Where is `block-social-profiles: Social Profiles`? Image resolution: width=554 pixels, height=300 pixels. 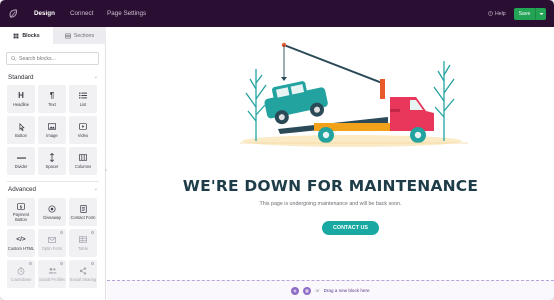
block-social-profiles: Social Profiles is located at coordinates (52, 274).